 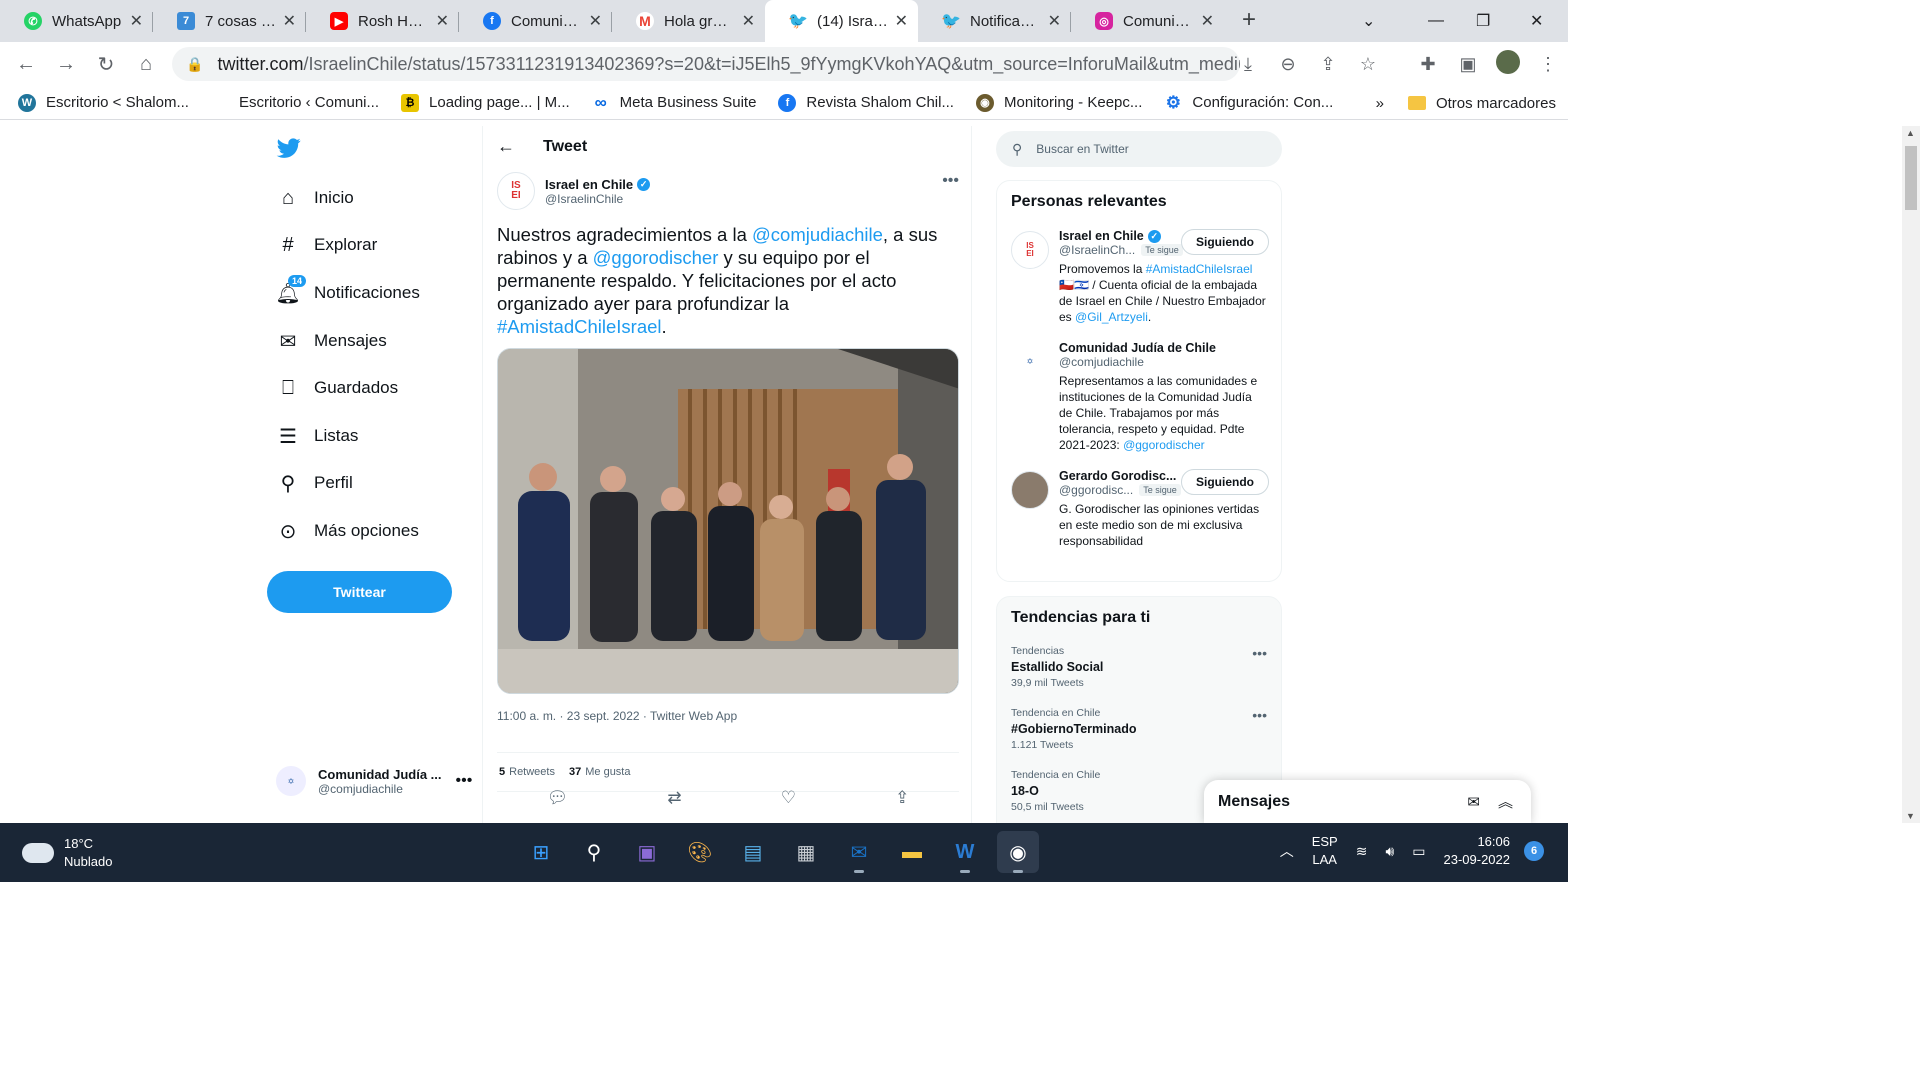 I want to click on chat-icon: ▣, so click(x=647, y=852).